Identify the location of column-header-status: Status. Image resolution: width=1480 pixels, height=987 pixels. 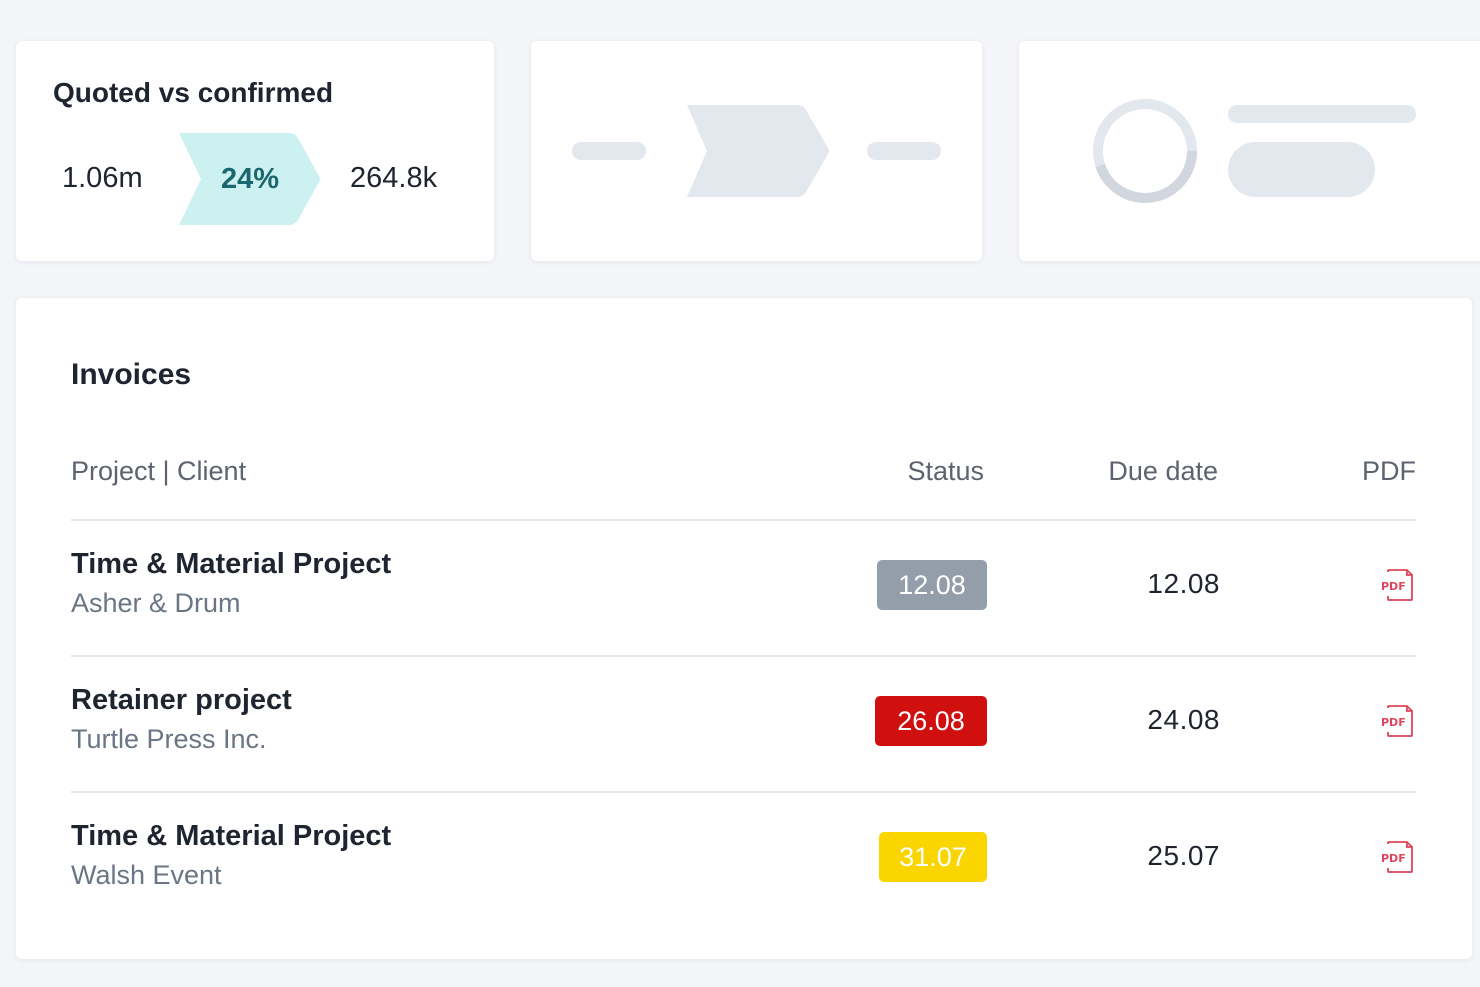
(945, 471).